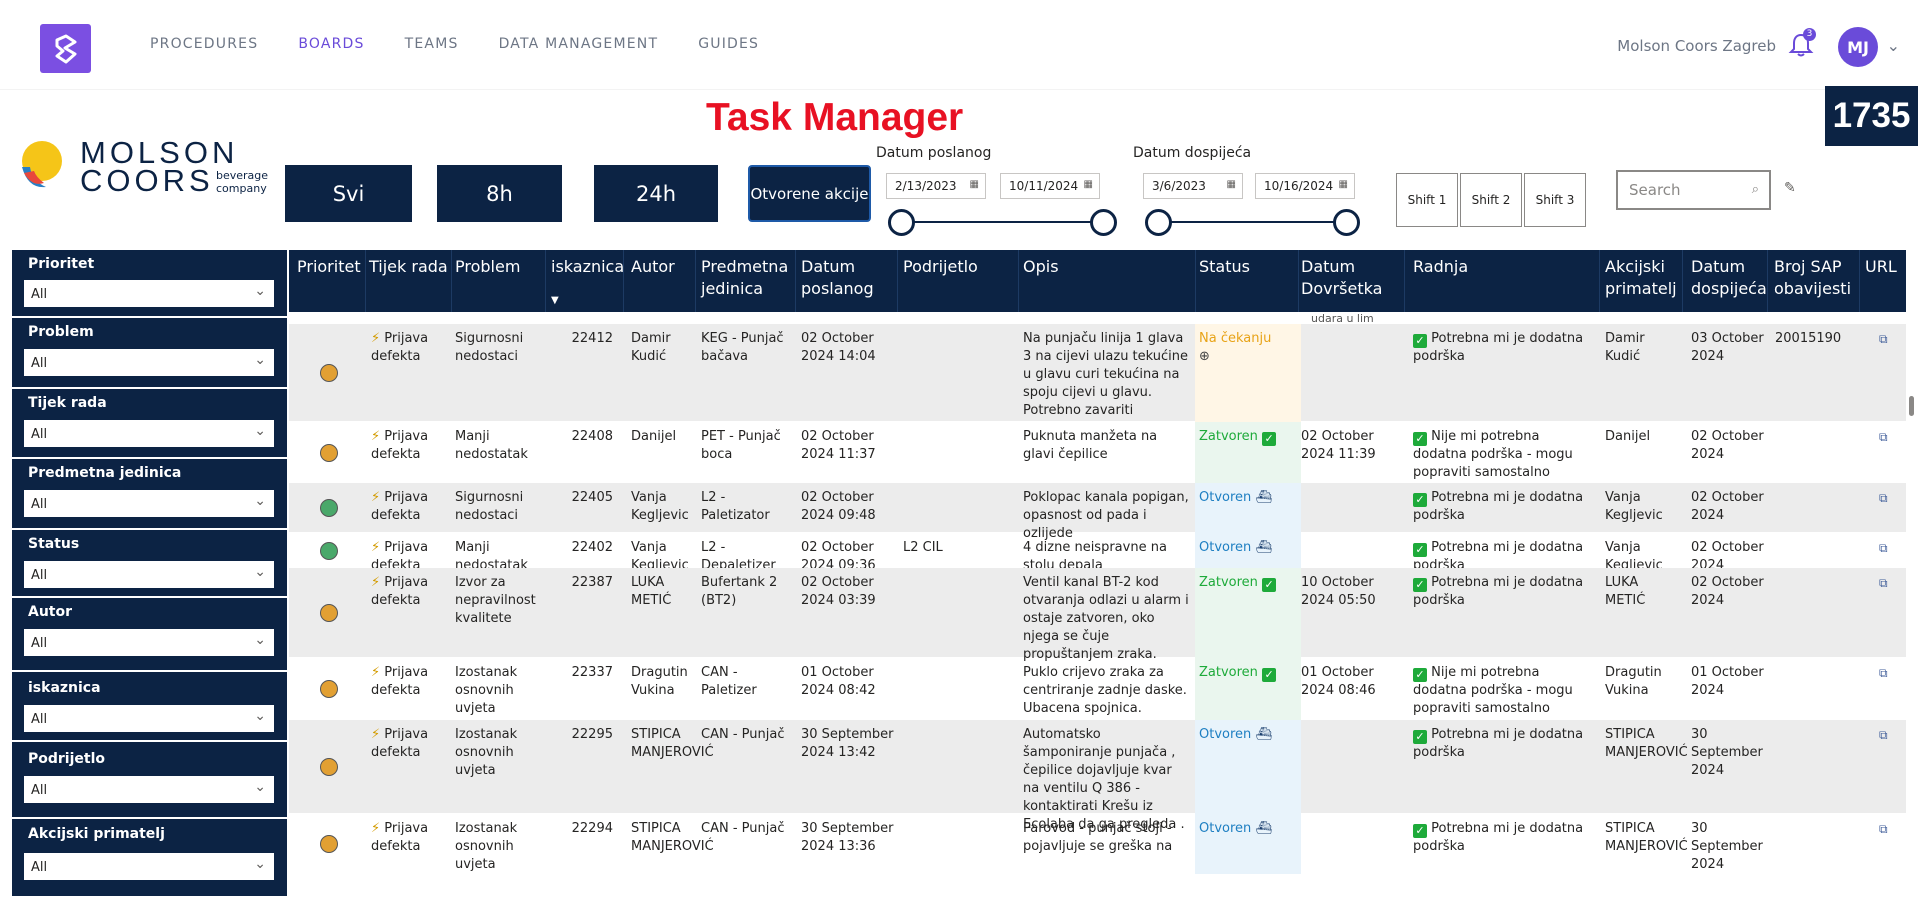  What do you see at coordinates (1814, 278) in the screenshot?
I see `col-broj-sap: Broj SAP obavijesti` at bounding box center [1814, 278].